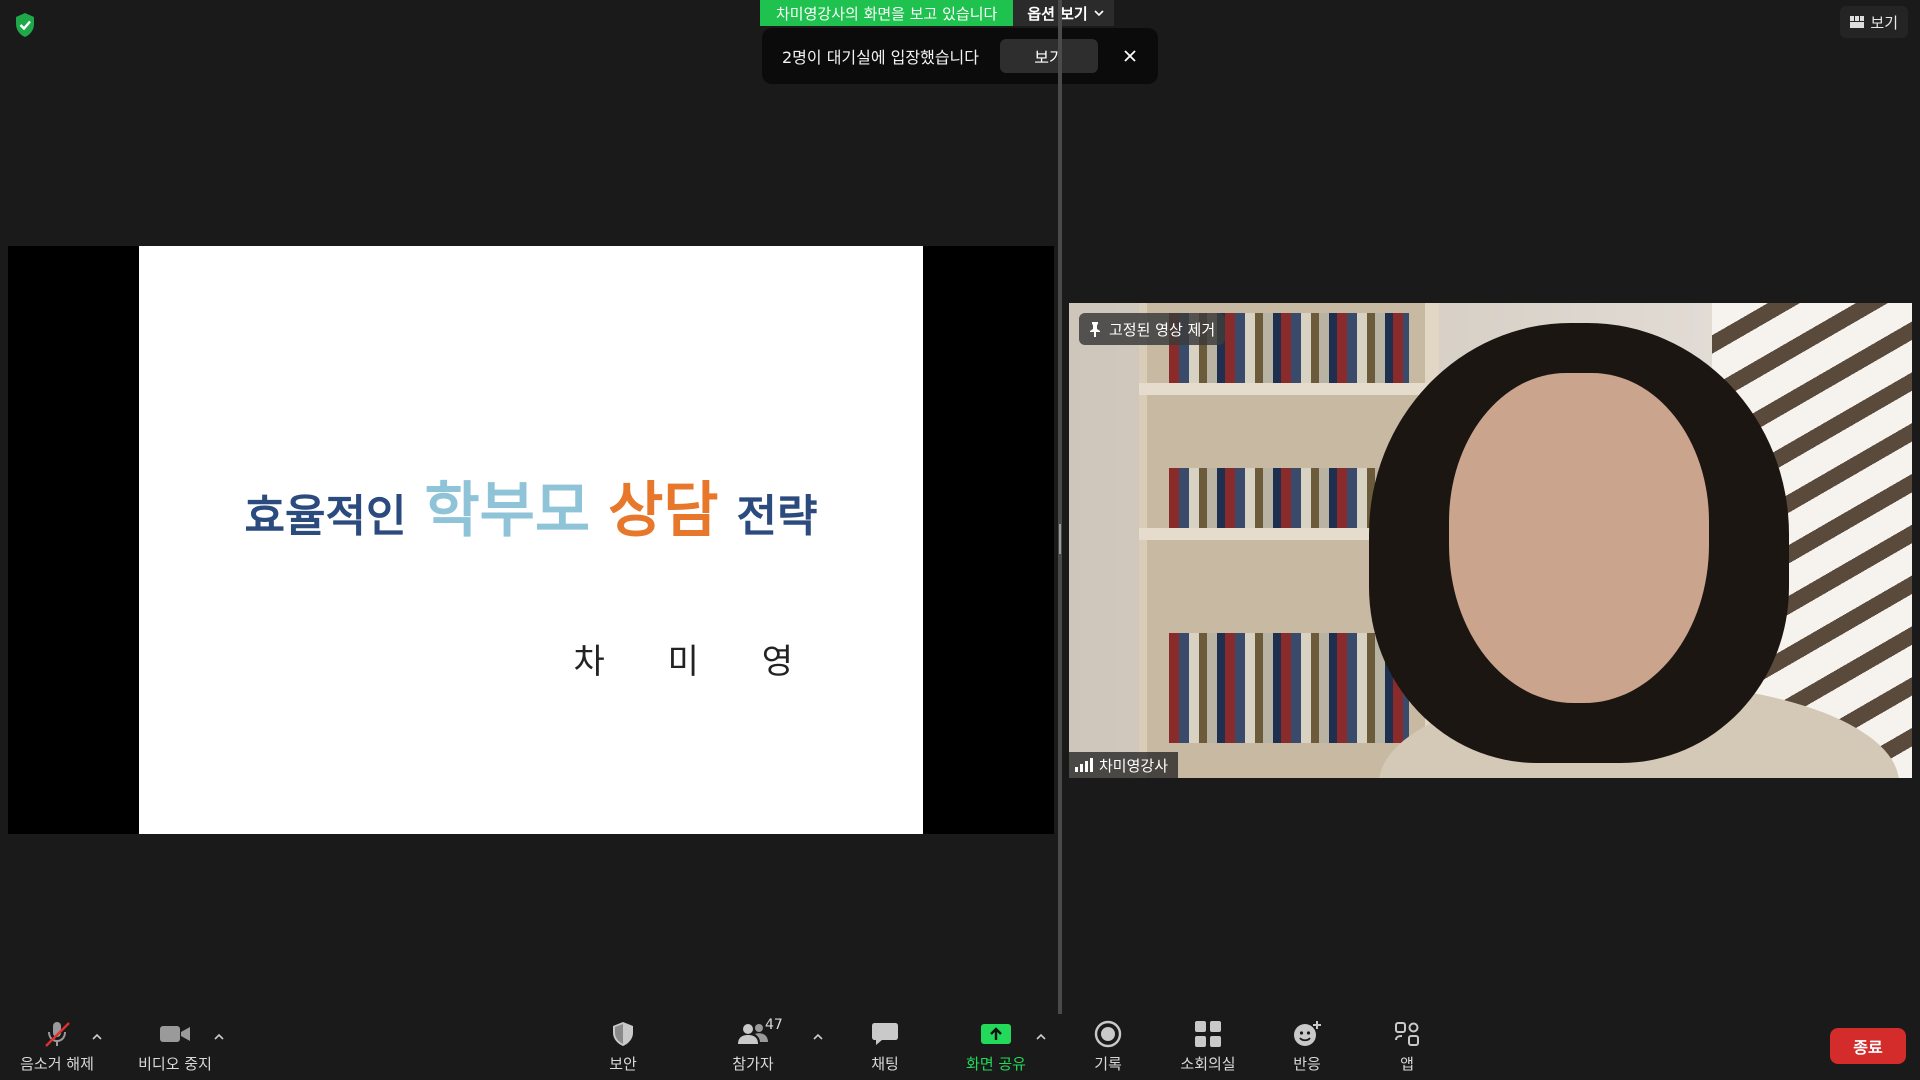 Image resolution: width=1920 pixels, height=1080 pixels. I want to click on remove-pin-button: 고정된 영상 제거, so click(1152, 329).